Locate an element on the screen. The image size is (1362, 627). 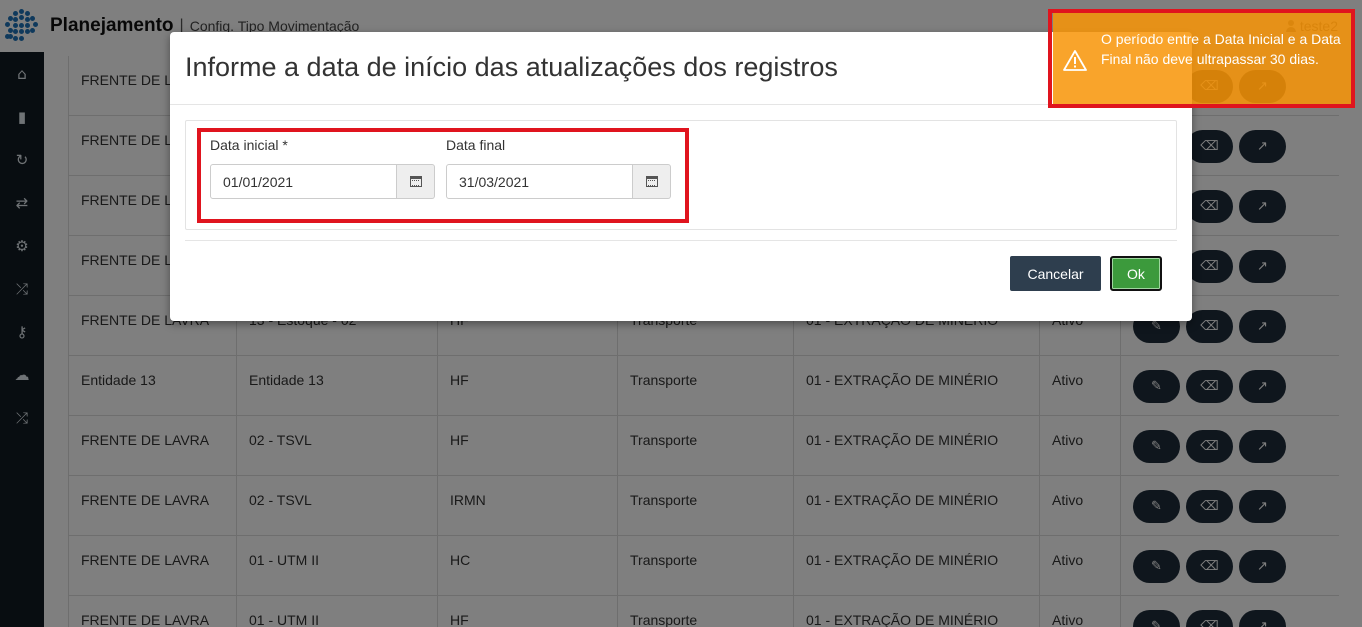
date-fields-highlight is located at coordinates (443, 175).